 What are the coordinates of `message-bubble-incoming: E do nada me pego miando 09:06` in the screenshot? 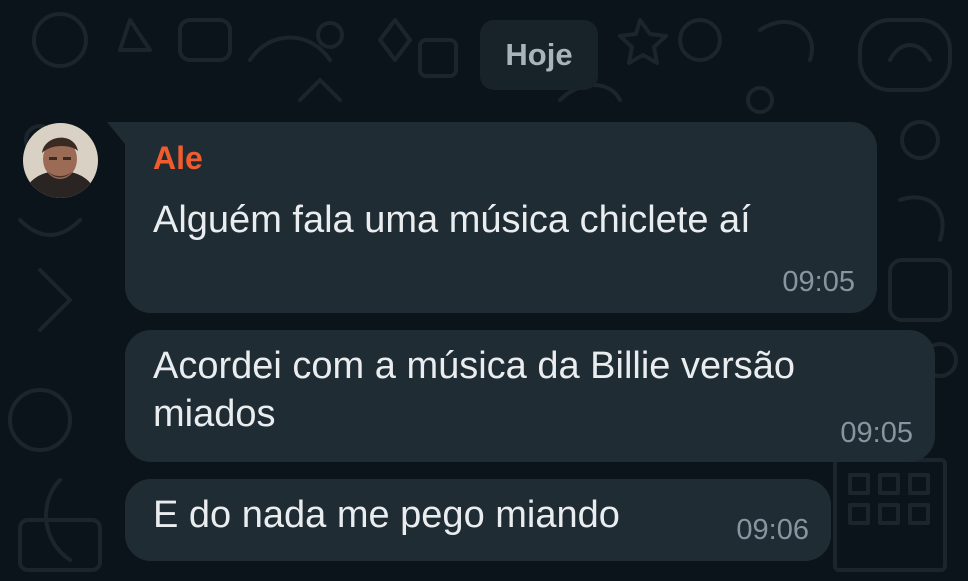 It's located at (478, 520).